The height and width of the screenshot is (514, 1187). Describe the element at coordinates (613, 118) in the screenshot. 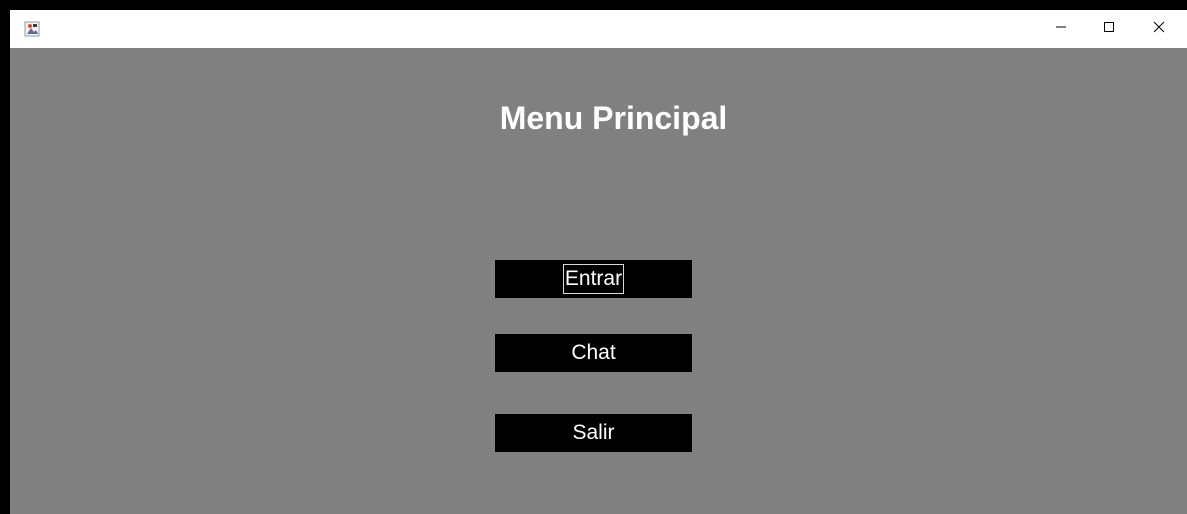

I see `page-title: Menu Principal` at that location.